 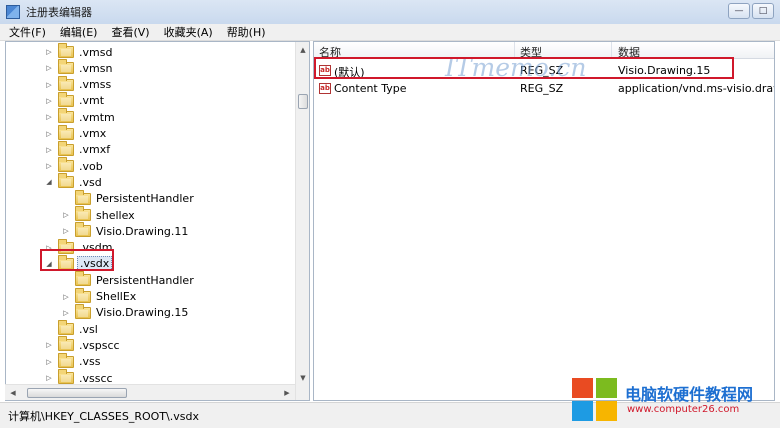 I want to click on window-controls: — □, so click(x=751, y=11).